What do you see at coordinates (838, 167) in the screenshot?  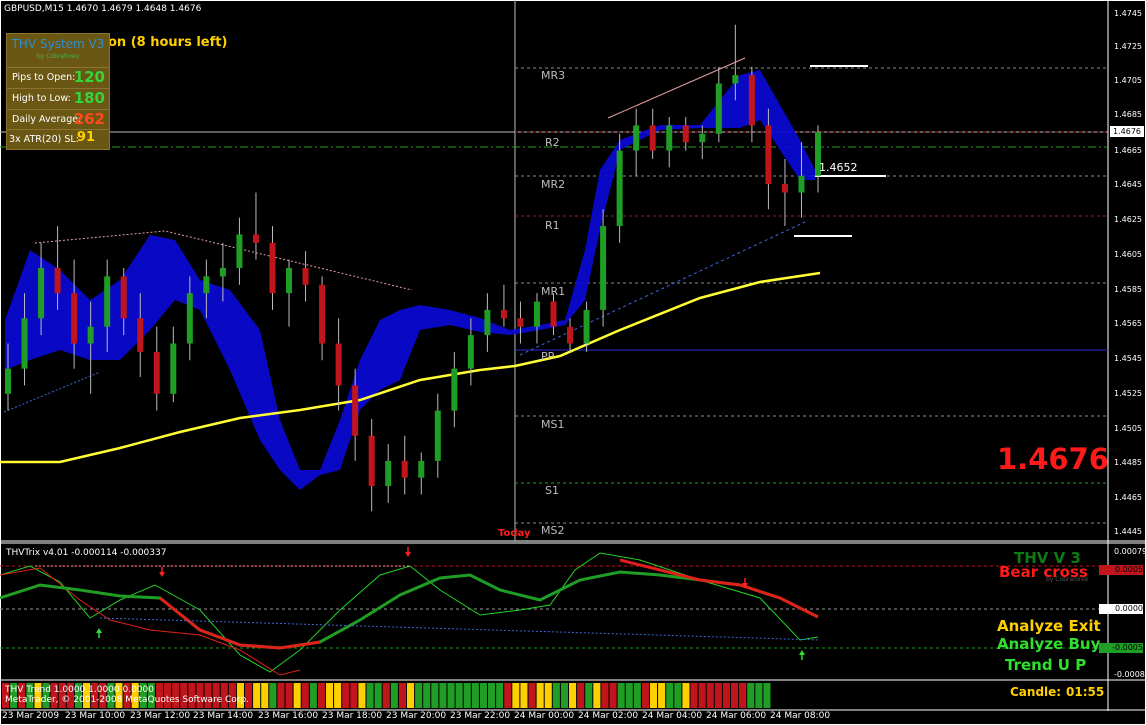 I see `price-marker-label: 1.4652` at bounding box center [838, 167].